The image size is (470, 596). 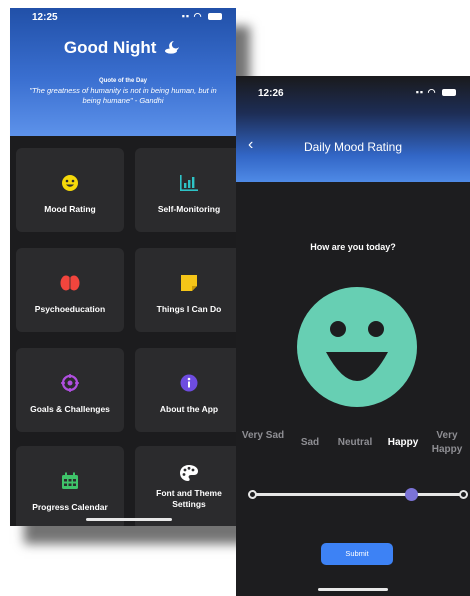 I want to click on tile-mood-rating: Mood Rating, so click(x=70, y=190).